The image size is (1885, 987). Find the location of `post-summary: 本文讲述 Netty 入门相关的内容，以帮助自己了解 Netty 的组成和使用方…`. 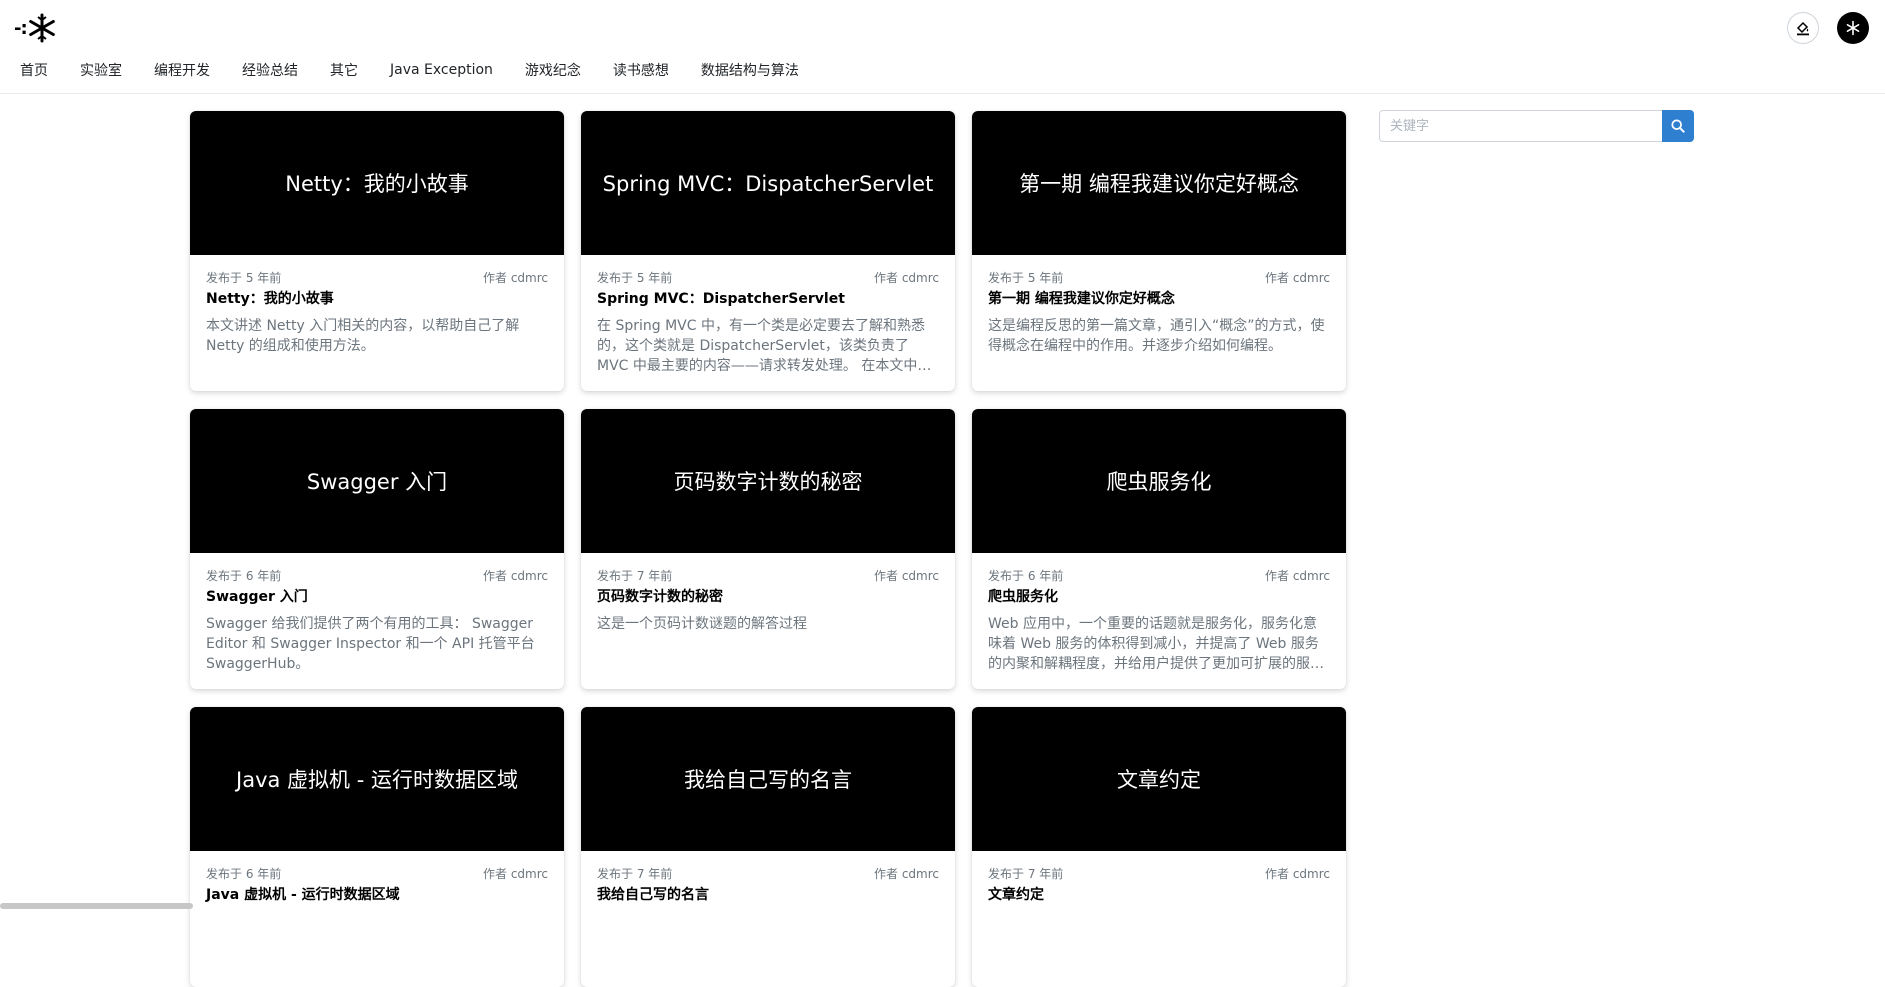

post-summary: 本文讲述 Netty 入门相关的内容，以帮助自己了解 Netty 的组成和使用方… is located at coordinates (377, 336).